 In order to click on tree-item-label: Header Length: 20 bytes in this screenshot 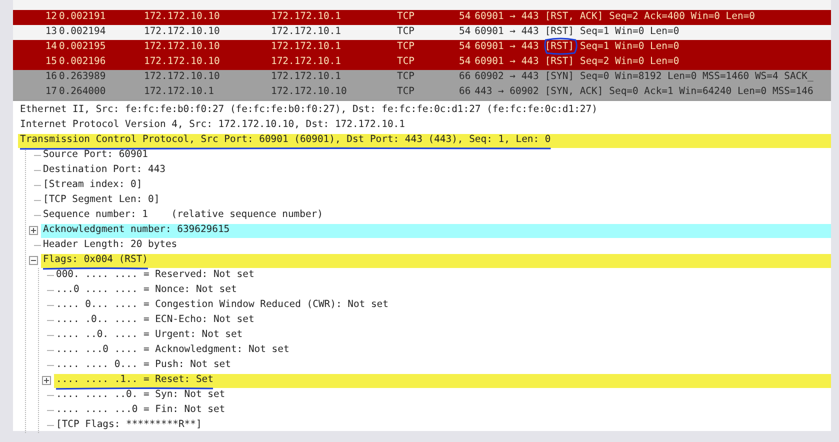, I will do `click(110, 245)`.